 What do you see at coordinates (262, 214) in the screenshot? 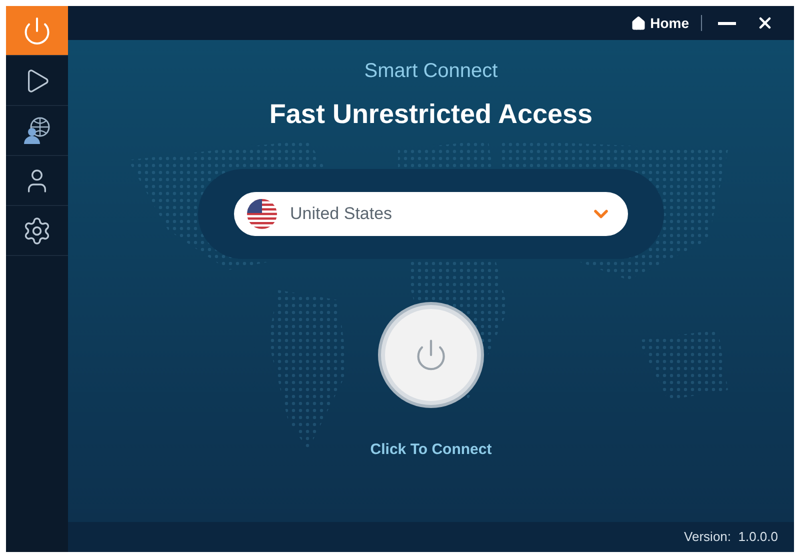
I see `flag-icon` at bounding box center [262, 214].